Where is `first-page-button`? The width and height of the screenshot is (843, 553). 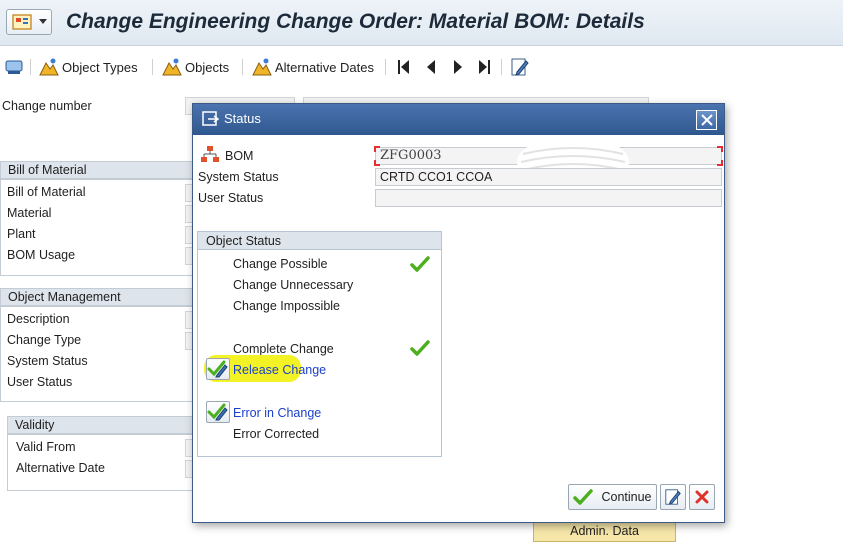 first-page-button is located at coordinates (405, 67).